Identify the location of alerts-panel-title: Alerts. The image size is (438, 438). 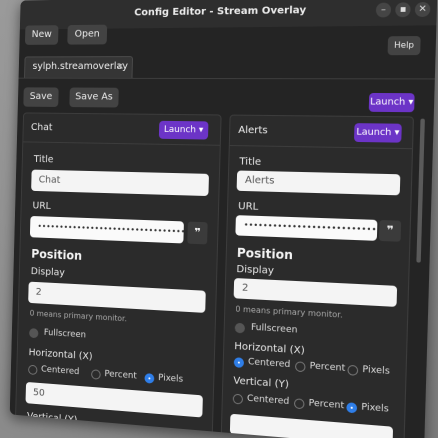
(253, 131).